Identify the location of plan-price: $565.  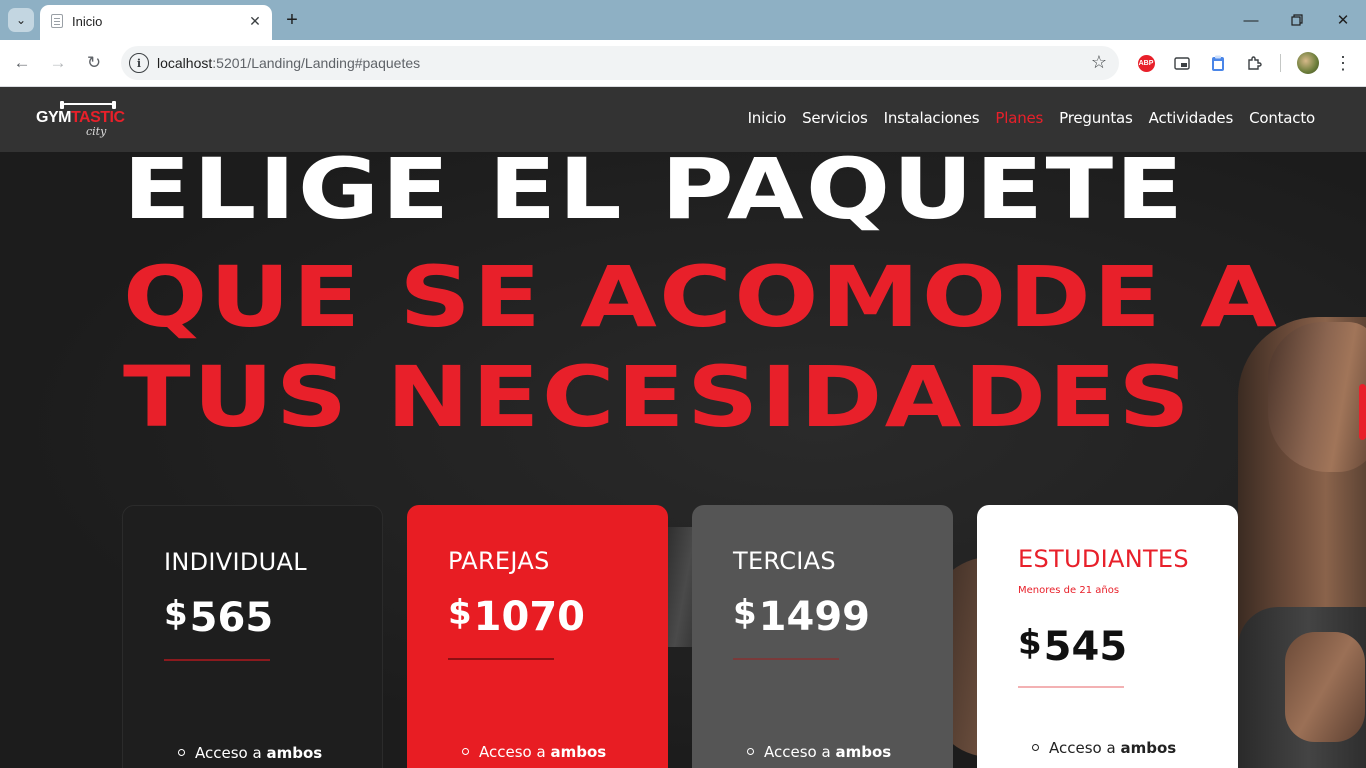
(219, 617).